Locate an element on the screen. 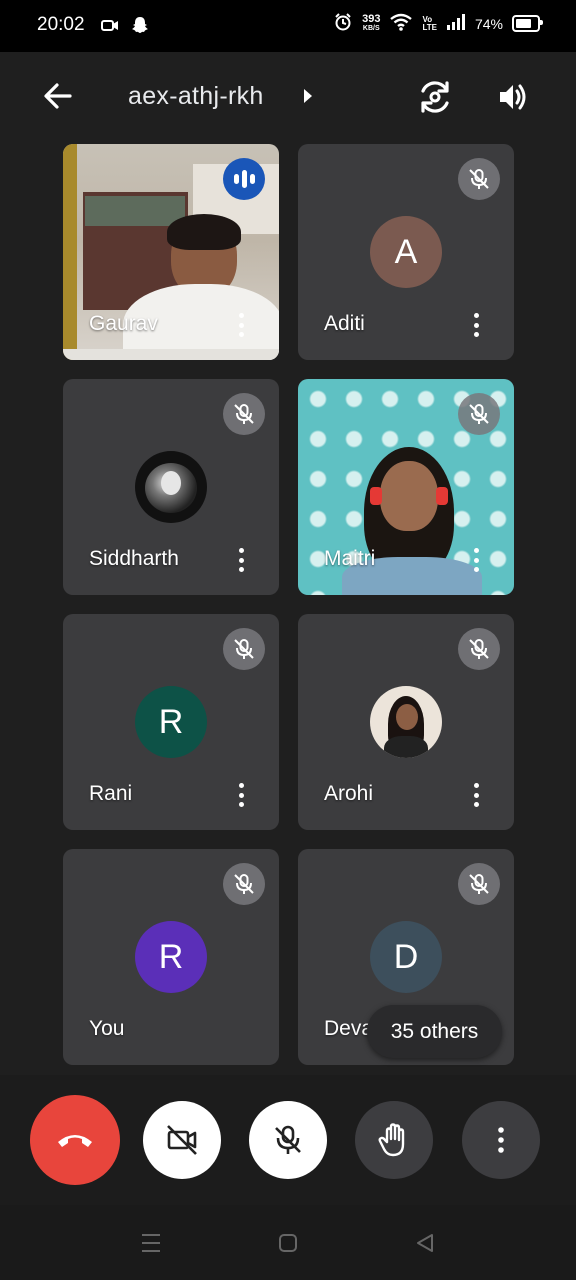 The width and height of the screenshot is (576, 1280). arrow-left-icon is located at coordinates (58, 96).